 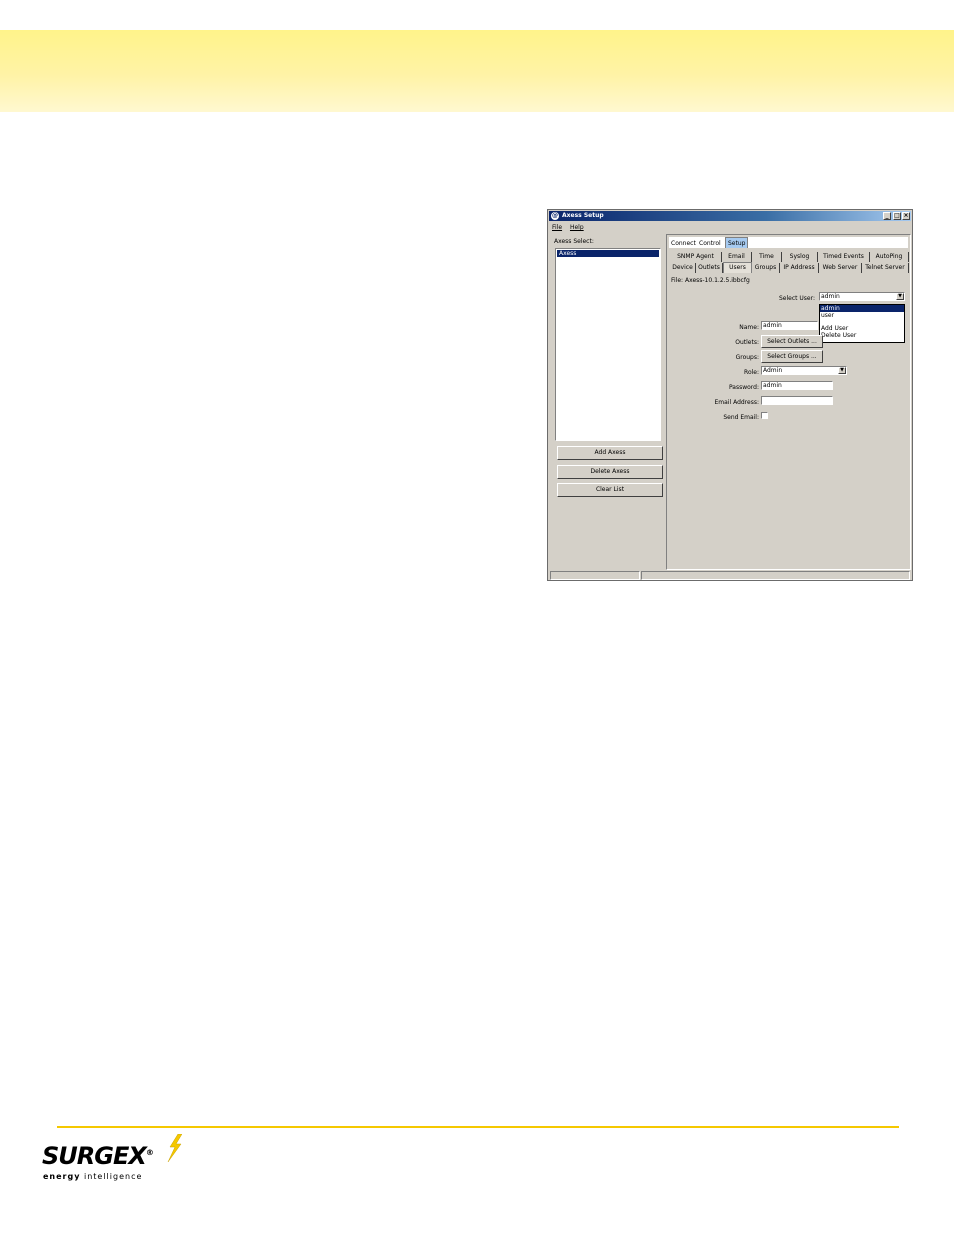 What do you see at coordinates (830, 296) in the screenshot?
I see `select-user-value: admin` at bounding box center [830, 296].